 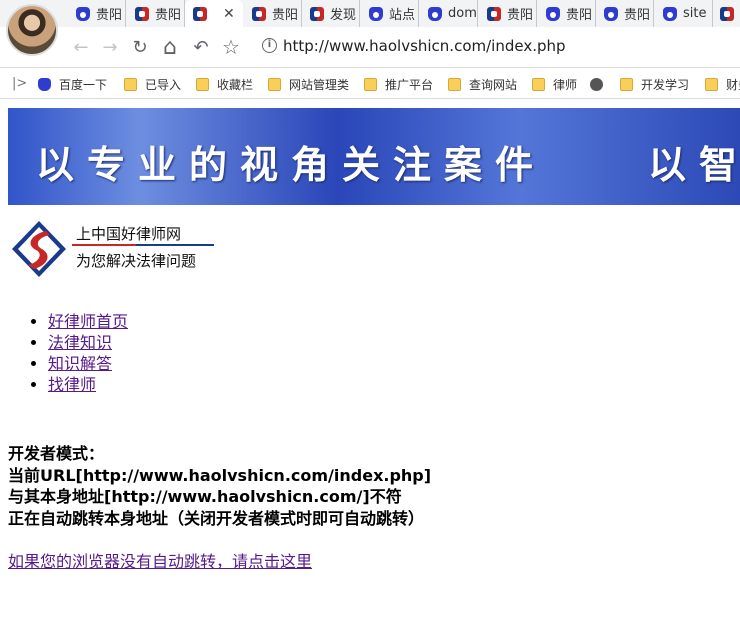 I want to click on browser-tab: 发现, so click(x=331, y=13).